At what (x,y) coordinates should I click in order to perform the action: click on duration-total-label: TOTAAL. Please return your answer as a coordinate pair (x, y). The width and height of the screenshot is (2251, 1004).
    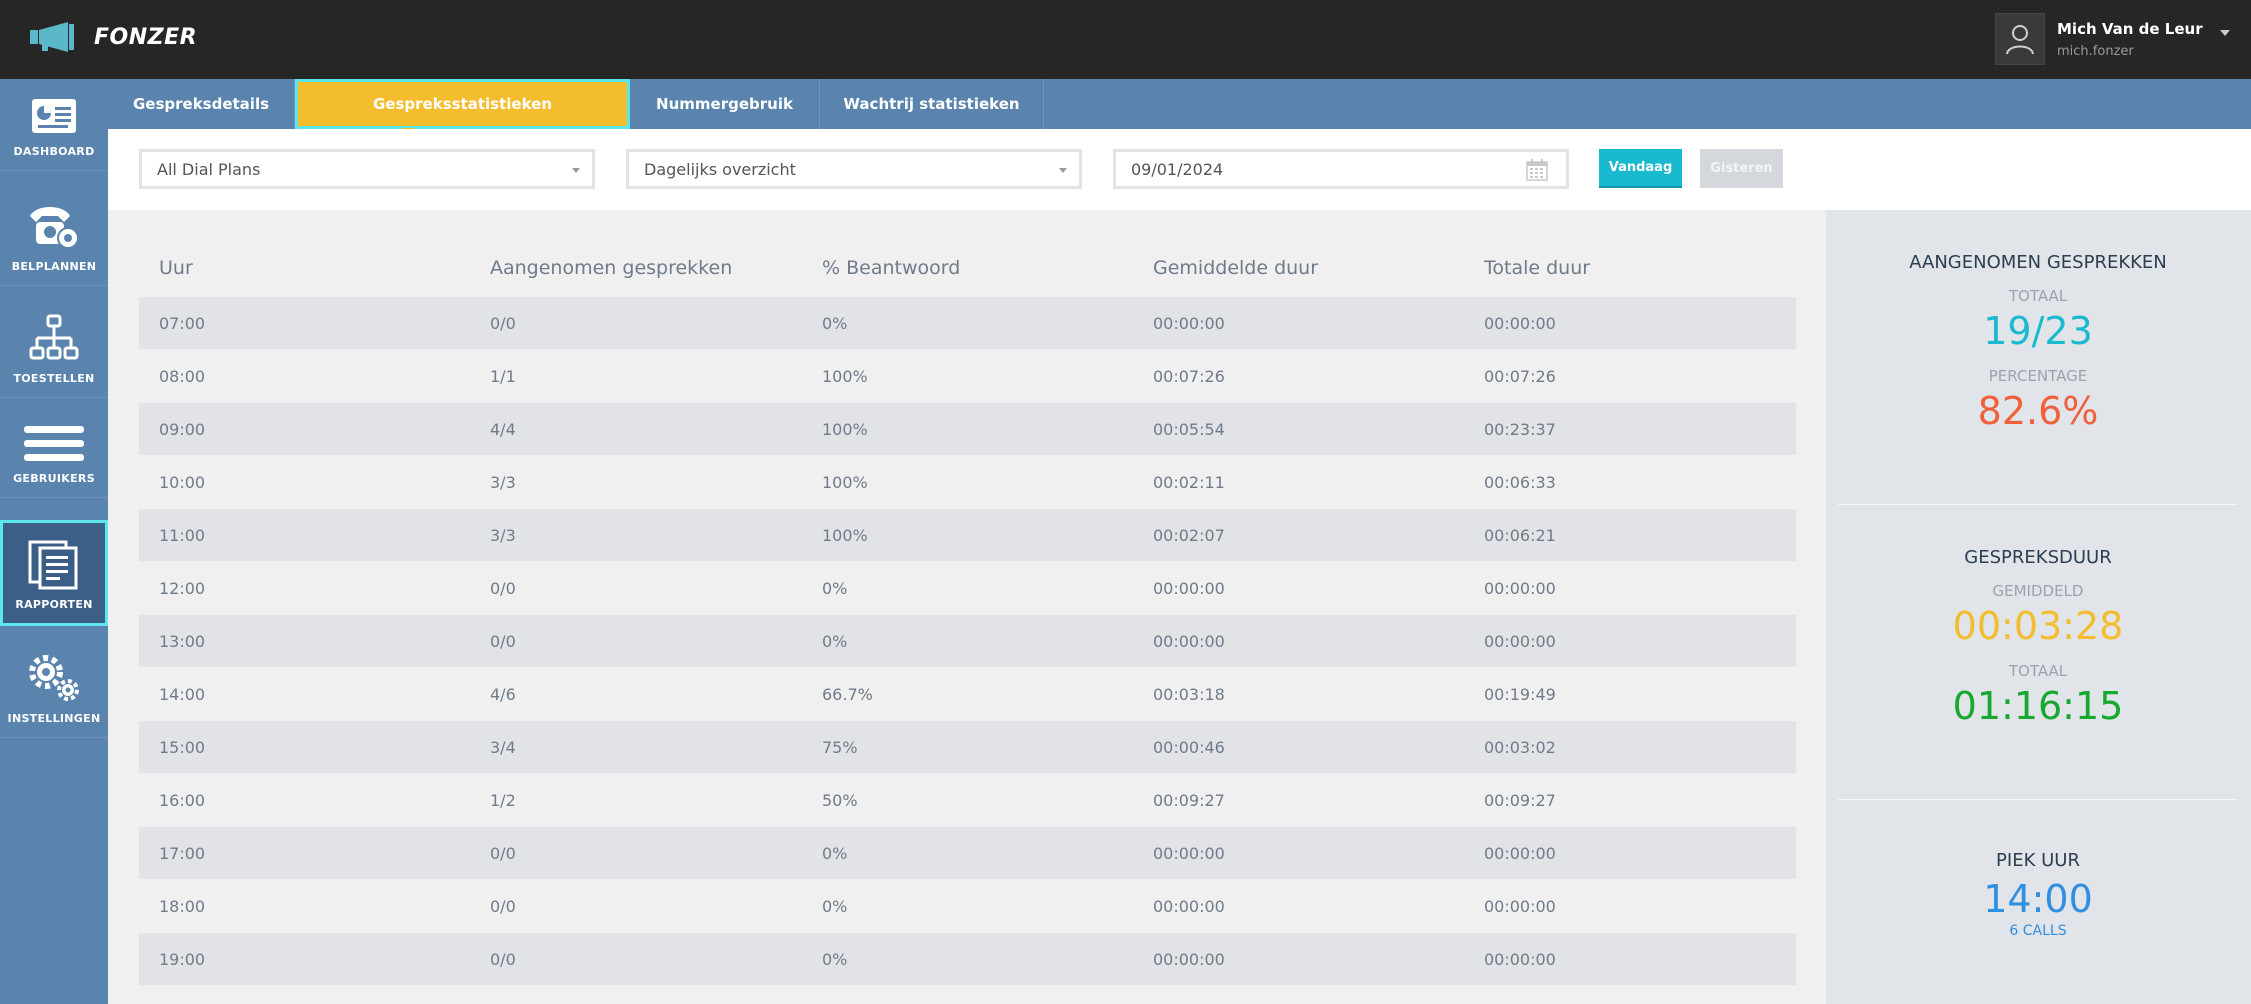
    Looking at the image, I should click on (2038, 671).